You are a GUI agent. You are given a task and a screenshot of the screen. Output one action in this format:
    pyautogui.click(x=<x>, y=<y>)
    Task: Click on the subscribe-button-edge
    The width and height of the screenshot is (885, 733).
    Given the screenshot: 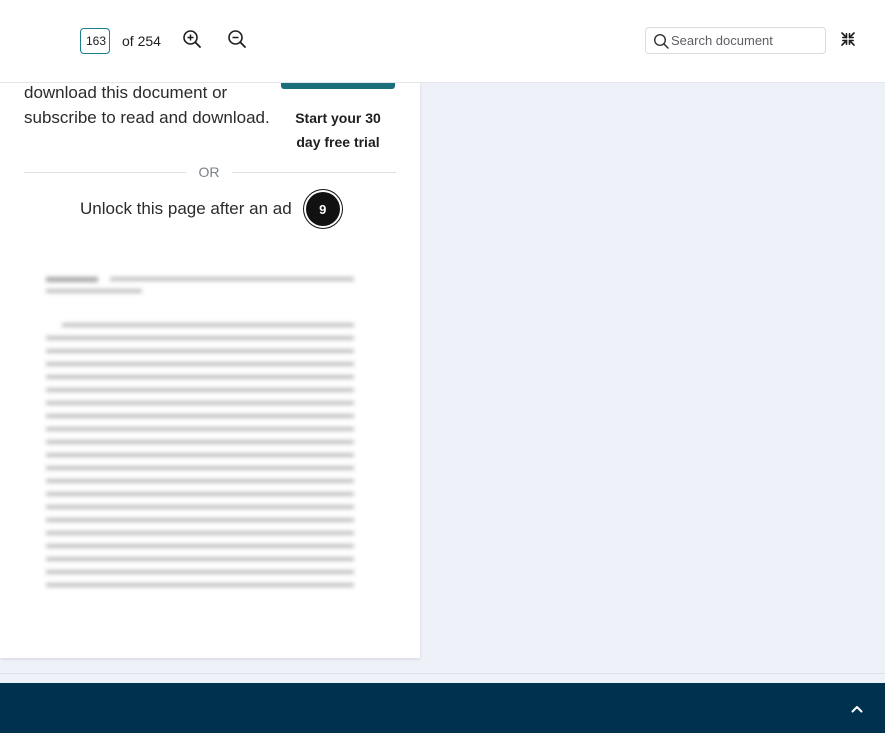 What is the action you would take?
    pyautogui.click(x=338, y=85)
    